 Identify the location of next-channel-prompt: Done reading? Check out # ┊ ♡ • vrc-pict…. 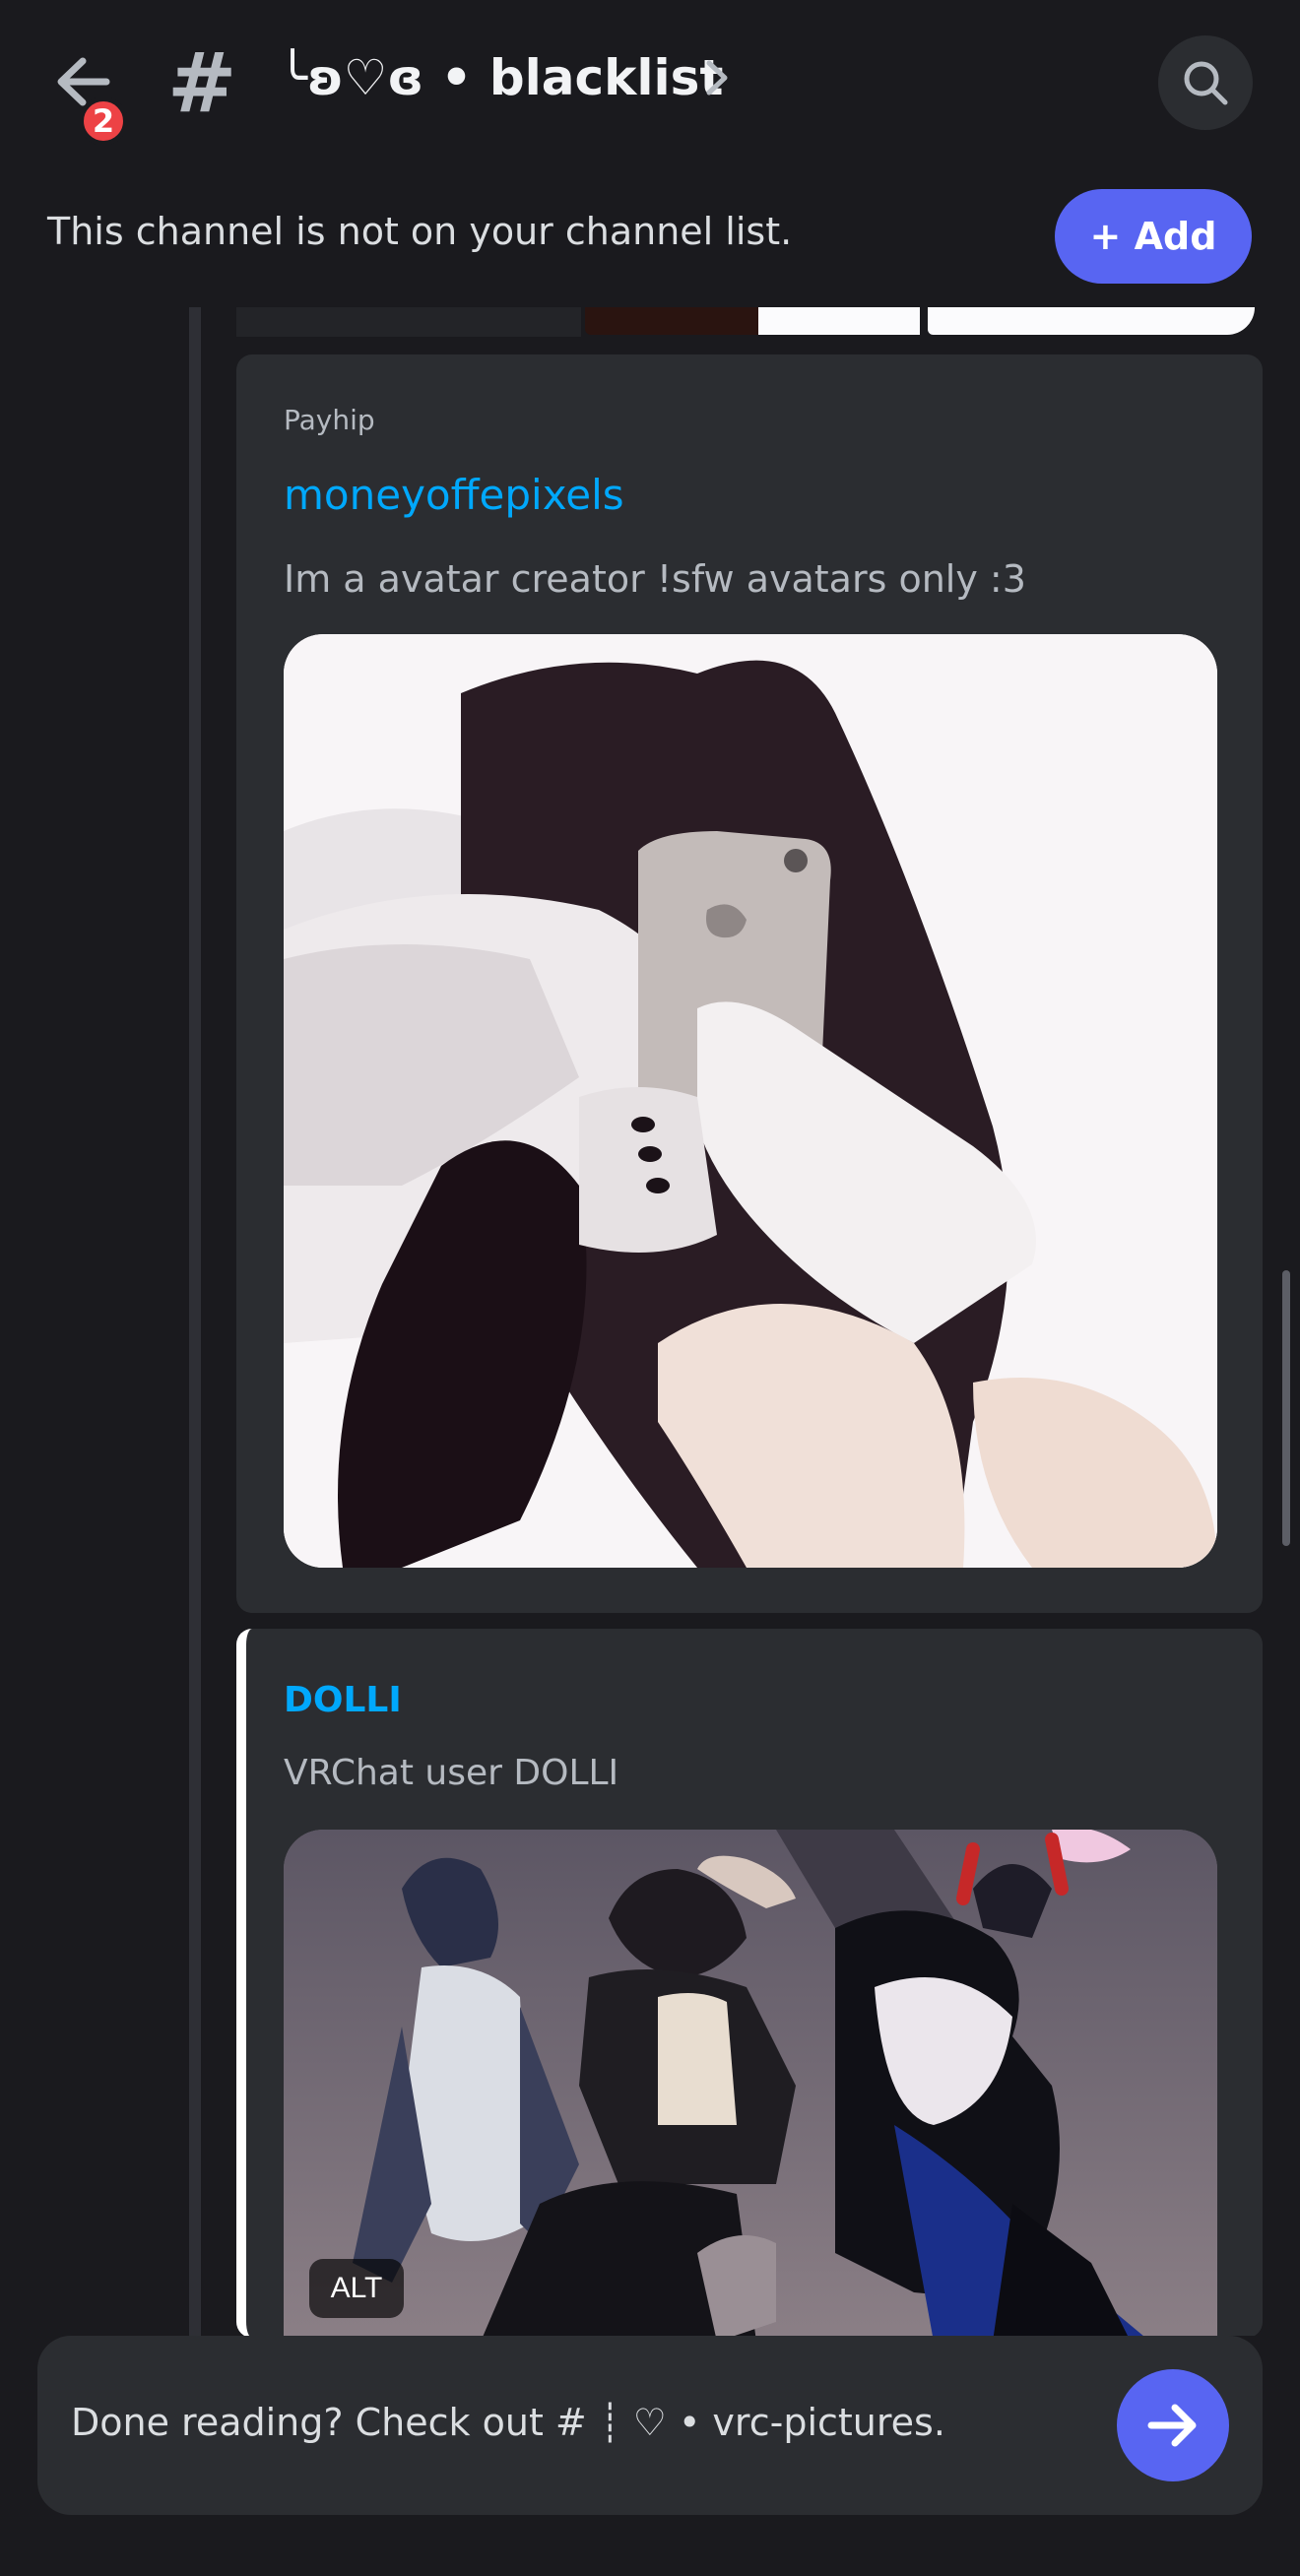
(650, 2425).